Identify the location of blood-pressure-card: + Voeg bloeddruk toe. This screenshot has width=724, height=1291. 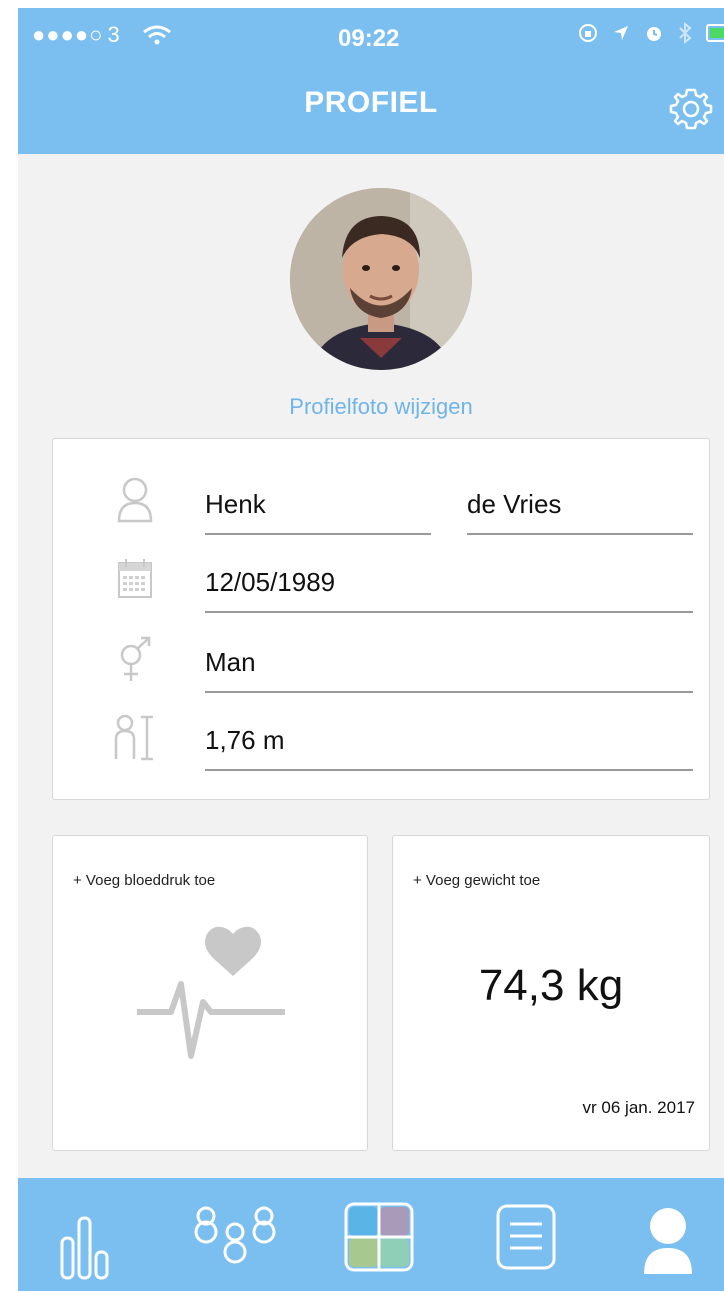
(210, 993).